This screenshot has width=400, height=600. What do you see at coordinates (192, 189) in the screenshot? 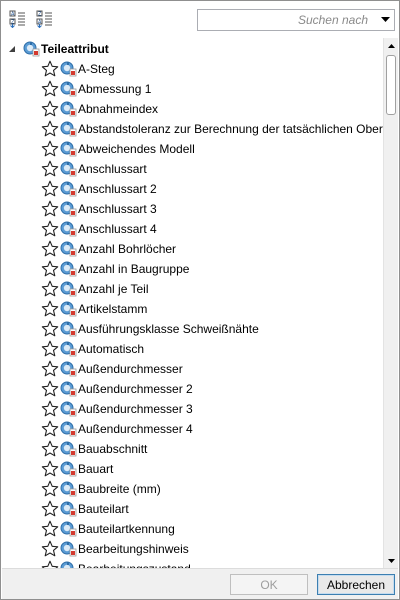
I see `tree-item: Anschlussart 2` at bounding box center [192, 189].